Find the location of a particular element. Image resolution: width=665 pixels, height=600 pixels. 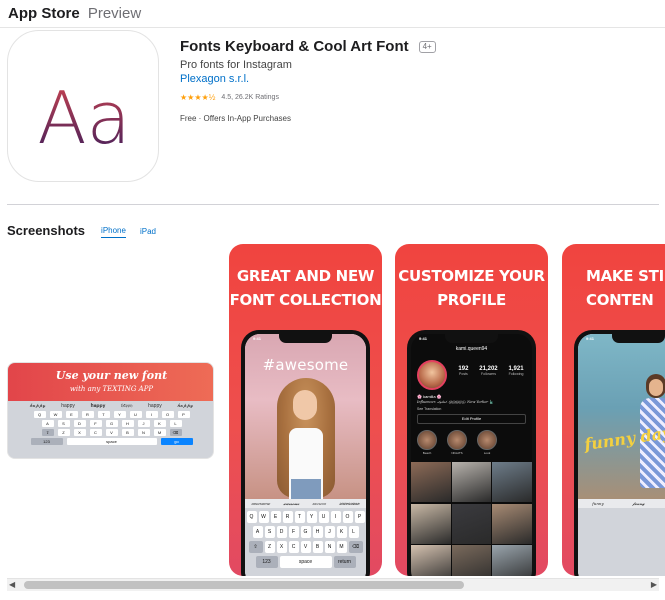

suggestion: 𝐡𝐚𝐩𝐩𝐲 is located at coordinates (98, 406).